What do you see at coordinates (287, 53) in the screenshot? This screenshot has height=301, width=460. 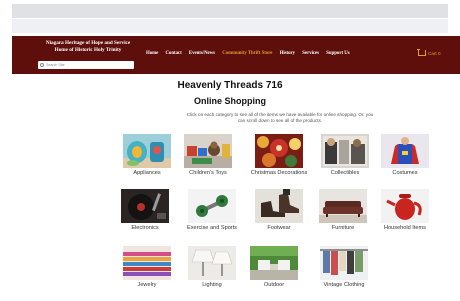 I see `nav-history: History` at bounding box center [287, 53].